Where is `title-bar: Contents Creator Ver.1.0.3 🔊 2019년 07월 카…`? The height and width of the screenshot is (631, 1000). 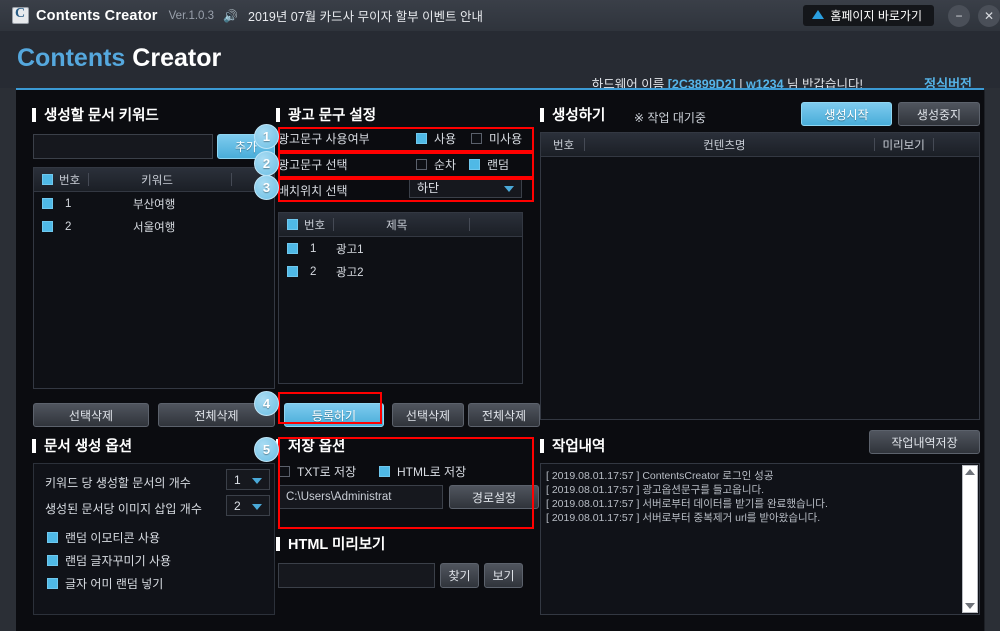
title-bar: Contents Creator Ver.1.0.3 🔊 2019년 07월 카… is located at coordinates (500, 15).